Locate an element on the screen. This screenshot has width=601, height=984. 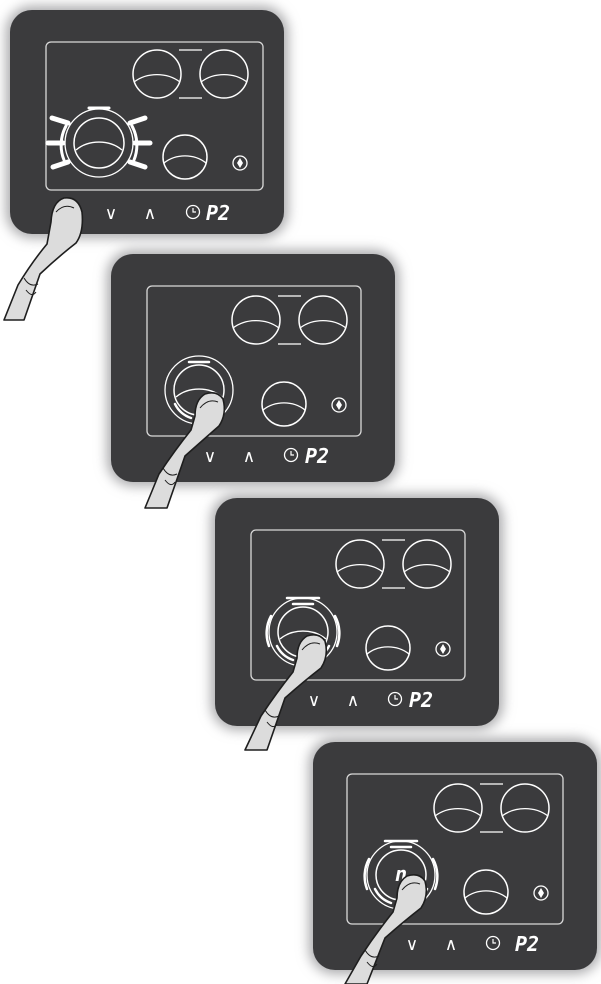
cooktop-panel is located at coordinates (147, 122).